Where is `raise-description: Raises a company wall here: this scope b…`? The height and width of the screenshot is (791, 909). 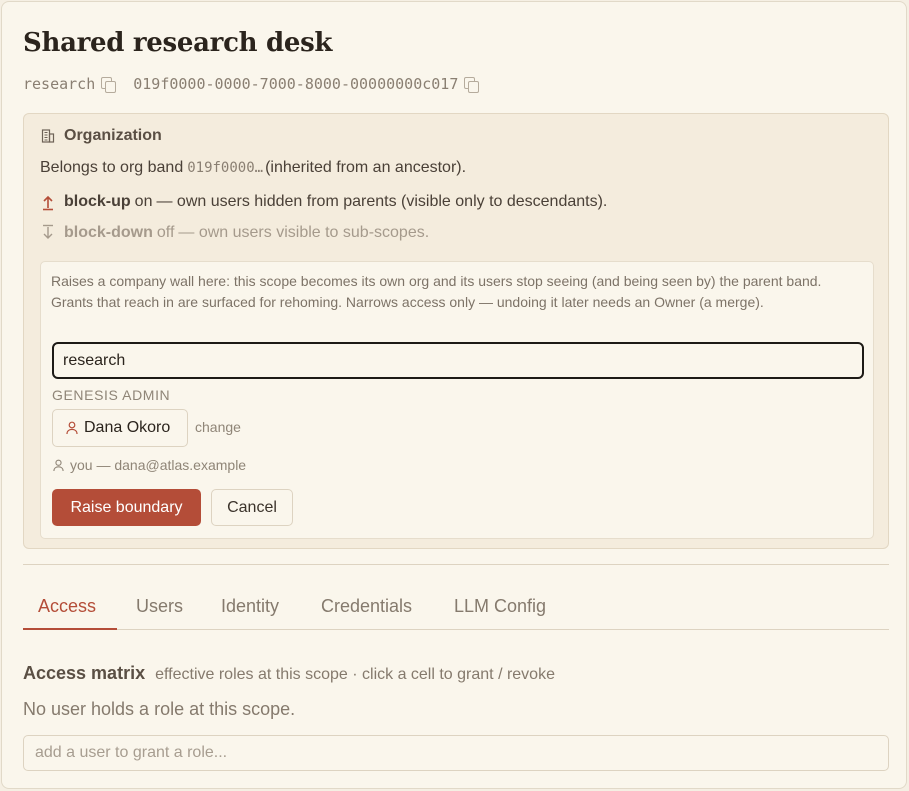 raise-description: Raises a company wall here: this scope b… is located at coordinates (436, 291).